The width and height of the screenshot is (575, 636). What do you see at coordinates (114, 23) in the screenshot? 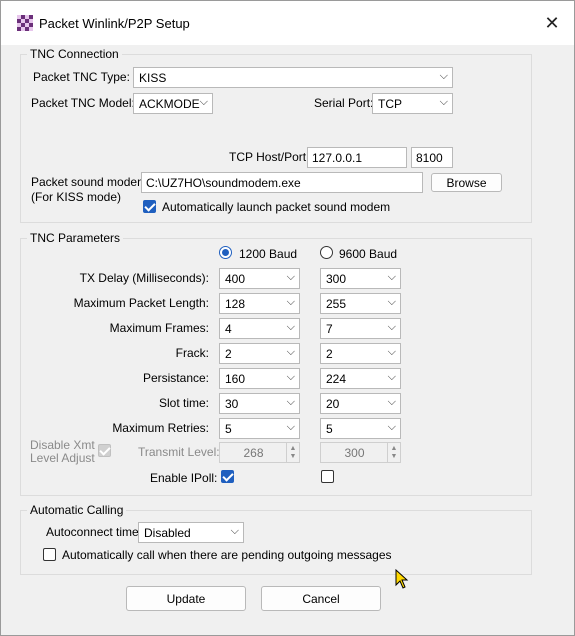
I see `window-title: Packet Winlink/P2P Setup` at bounding box center [114, 23].